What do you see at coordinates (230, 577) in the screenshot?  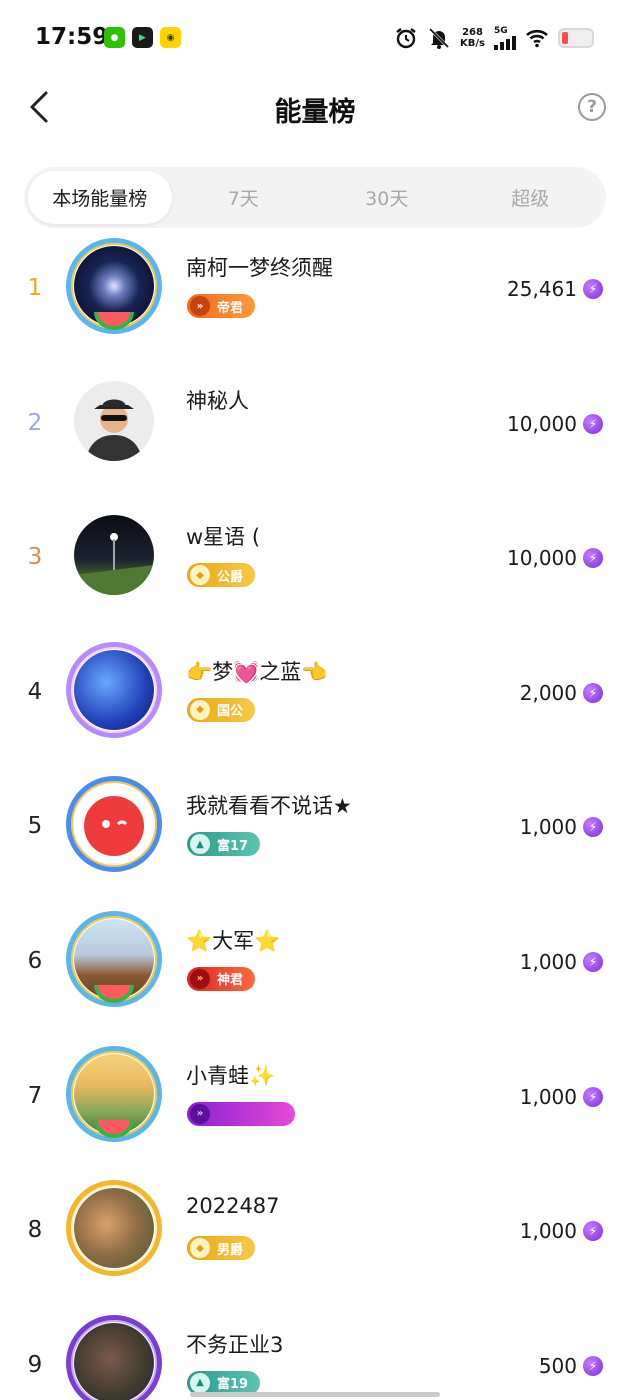 I see `badge-label: 公爵` at bounding box center [230, 577].